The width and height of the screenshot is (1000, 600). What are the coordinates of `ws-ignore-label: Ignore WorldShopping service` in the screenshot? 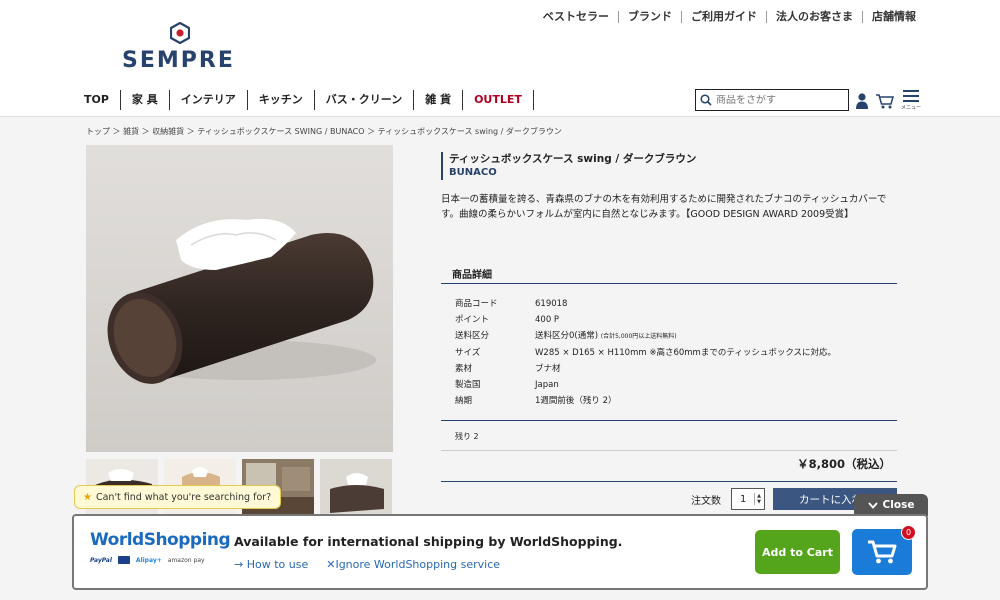 It's located at (418, 564).